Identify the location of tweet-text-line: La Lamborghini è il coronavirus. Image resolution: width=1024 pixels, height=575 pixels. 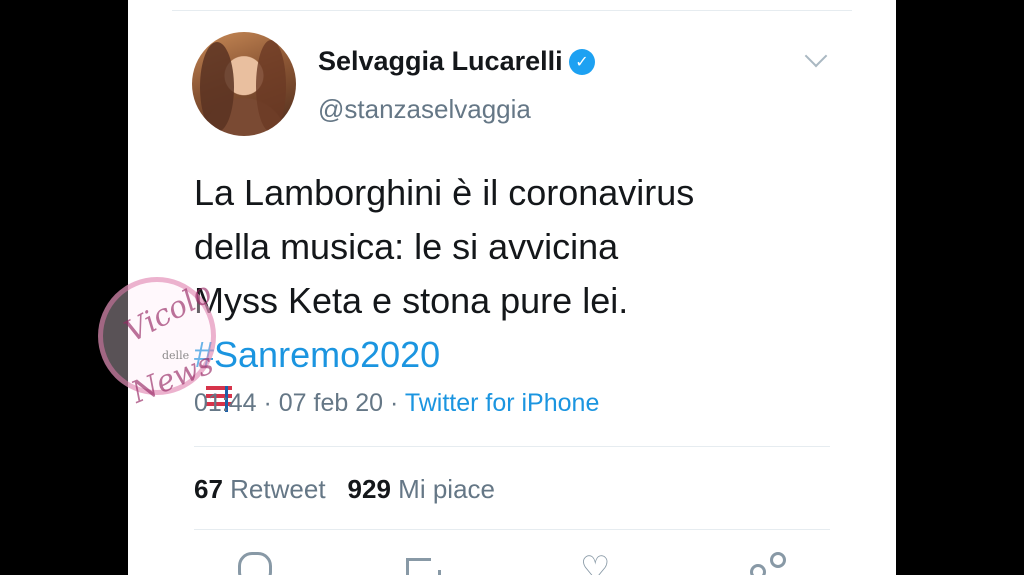
(444, 192).